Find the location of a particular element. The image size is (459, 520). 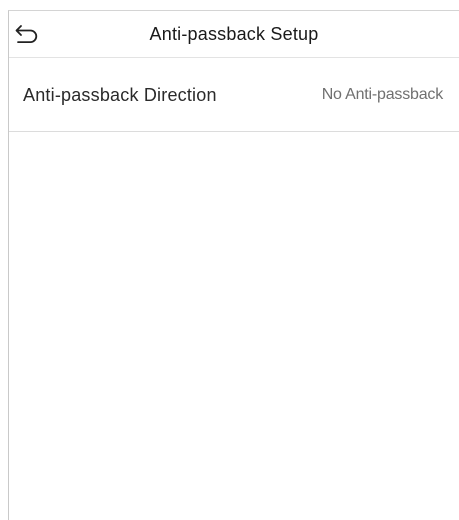

setting-row-anti-passback-direction: Anti-passback Direction No Anti-passback is located at coordinates (234, 95).